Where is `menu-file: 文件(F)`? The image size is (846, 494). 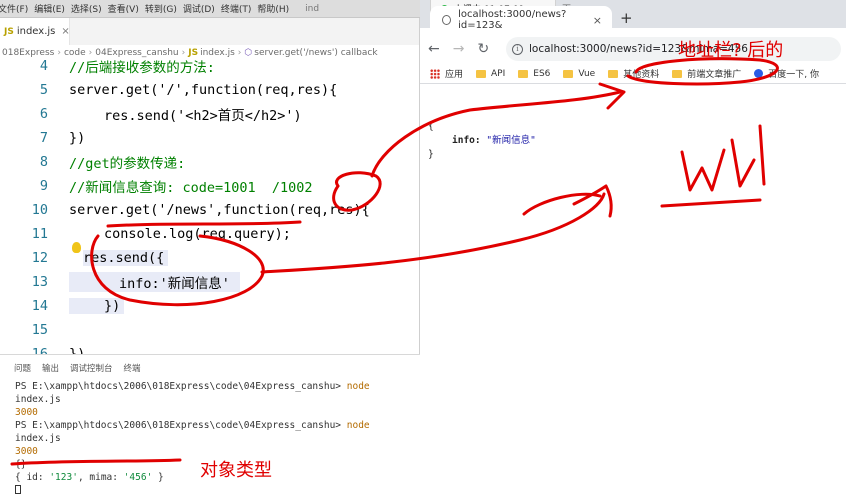 menu-file: 文件(F) is located at coordinates (17, 8).